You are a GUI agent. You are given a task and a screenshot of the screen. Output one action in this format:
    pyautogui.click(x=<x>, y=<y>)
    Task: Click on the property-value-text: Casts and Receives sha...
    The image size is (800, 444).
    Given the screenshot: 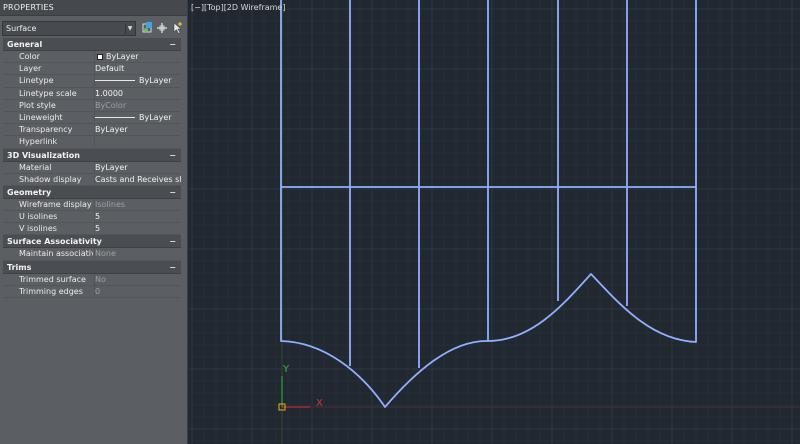 What is the action you would take?
    pyautogui.click(x=138, y=179)
    